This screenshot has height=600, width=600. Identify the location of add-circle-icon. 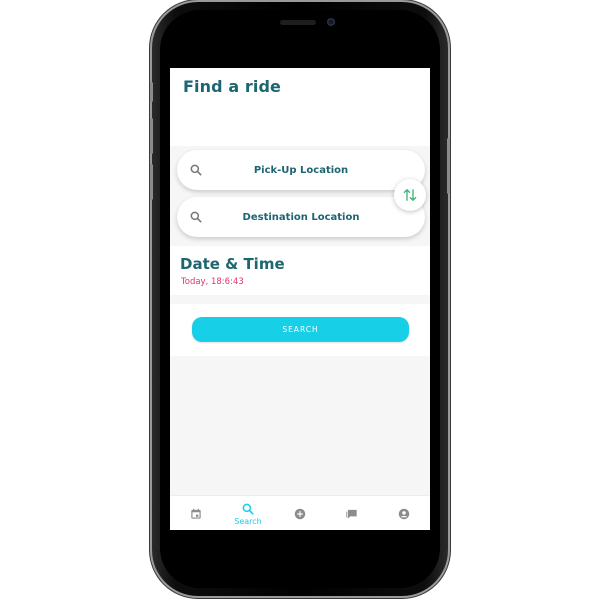
(300, 513).